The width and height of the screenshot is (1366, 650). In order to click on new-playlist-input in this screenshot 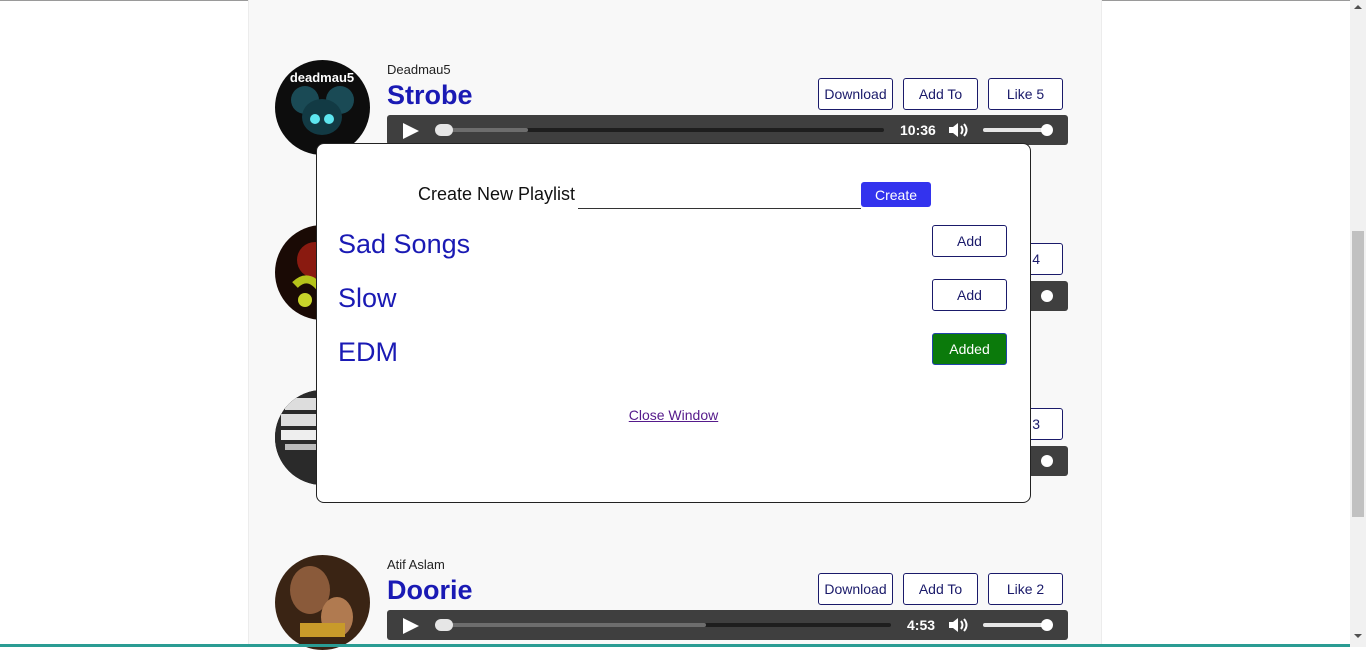, I will do `click(719, 196)`.